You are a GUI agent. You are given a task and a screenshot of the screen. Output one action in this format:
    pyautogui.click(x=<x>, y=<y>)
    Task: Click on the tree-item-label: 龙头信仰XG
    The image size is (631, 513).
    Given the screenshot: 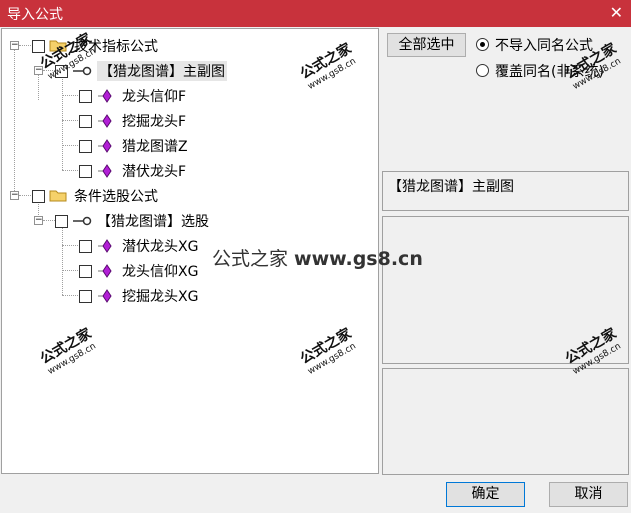 What is the action you would take?
    pyautogui.click(x=160, y=272)
    